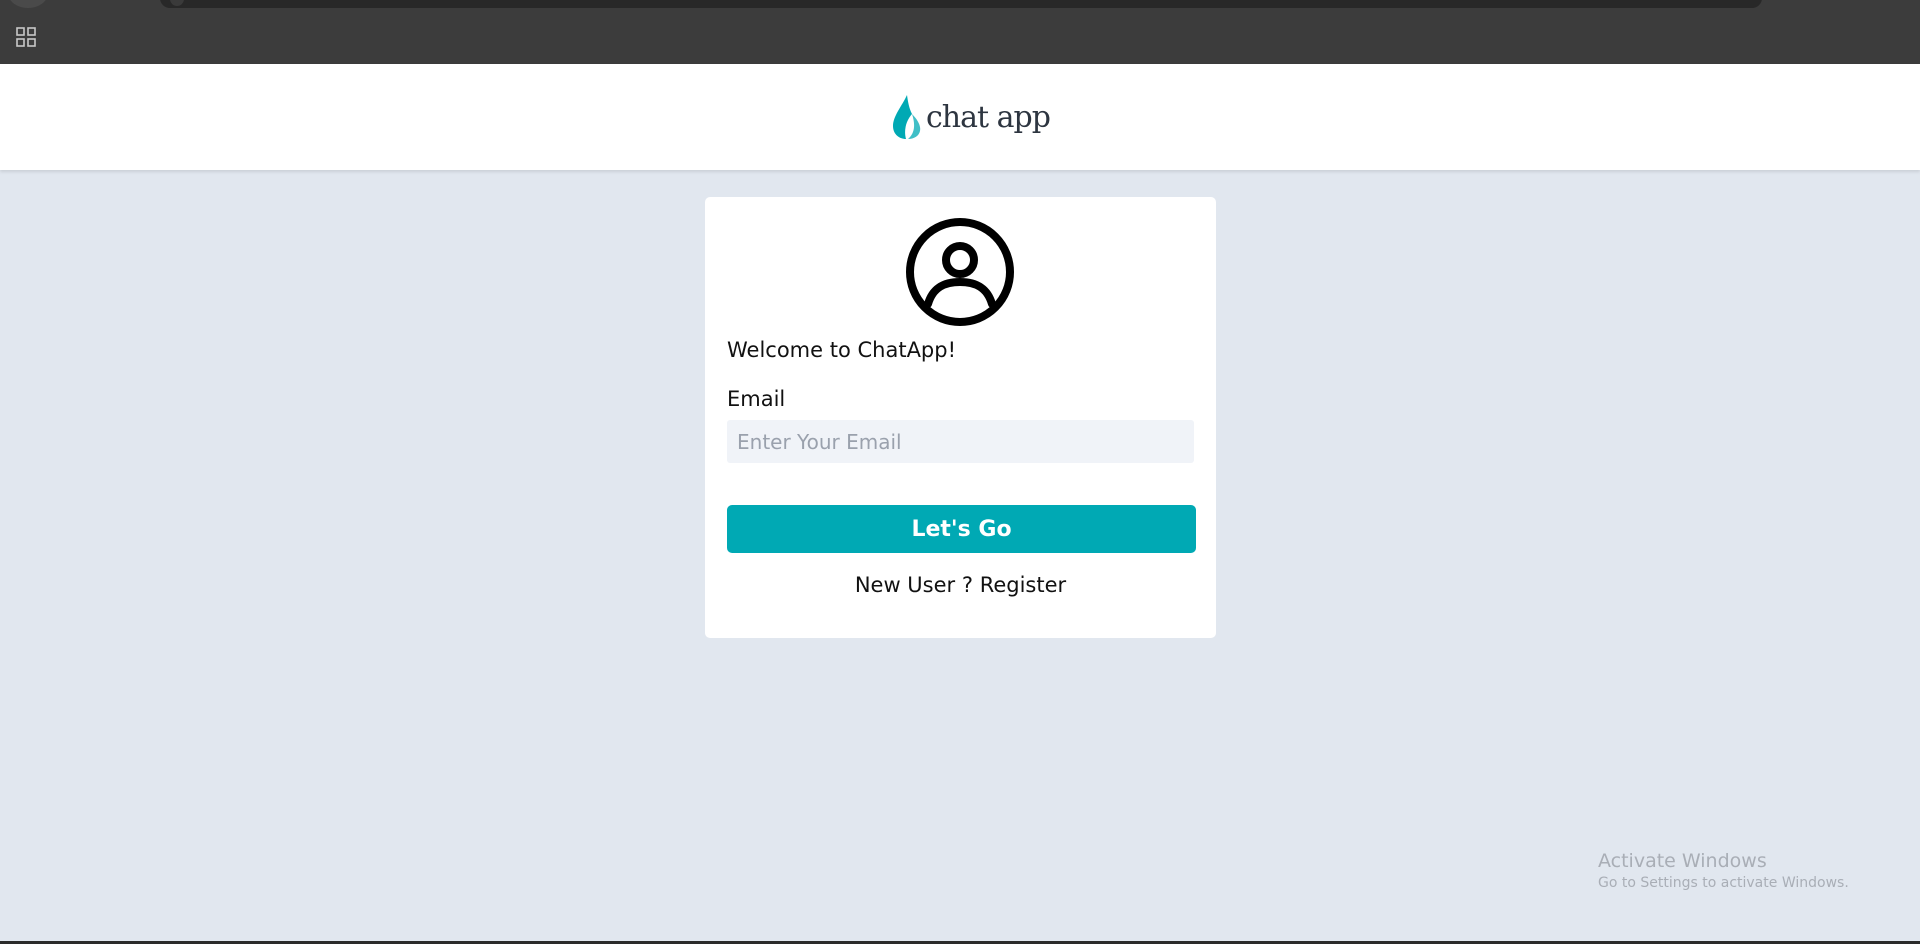 This screenshot has height=944, width=1920. I want to click on register-link: Register, so click(1023, 585).